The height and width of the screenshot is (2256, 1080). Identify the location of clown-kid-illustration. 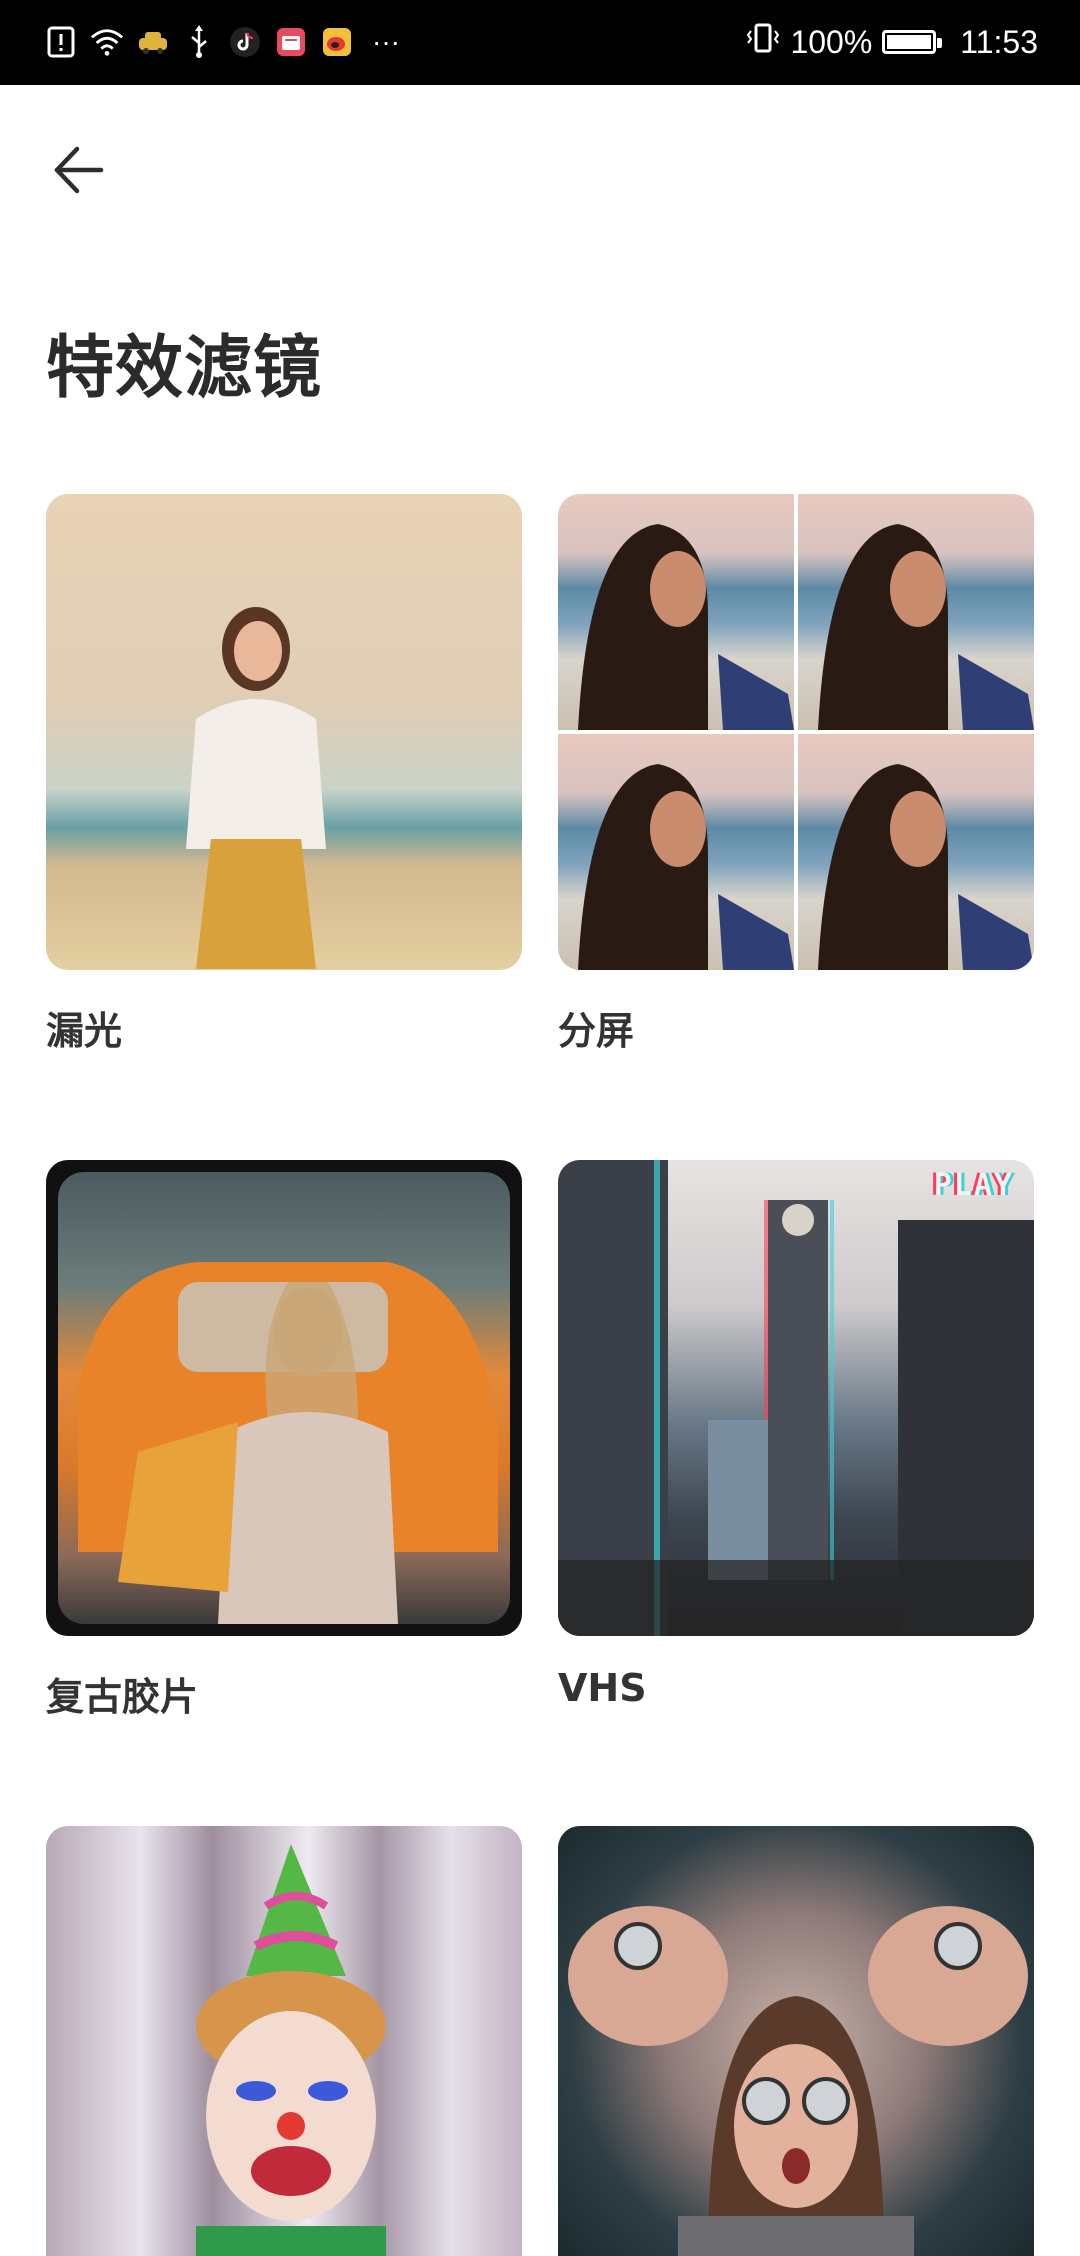
(291, 2050).